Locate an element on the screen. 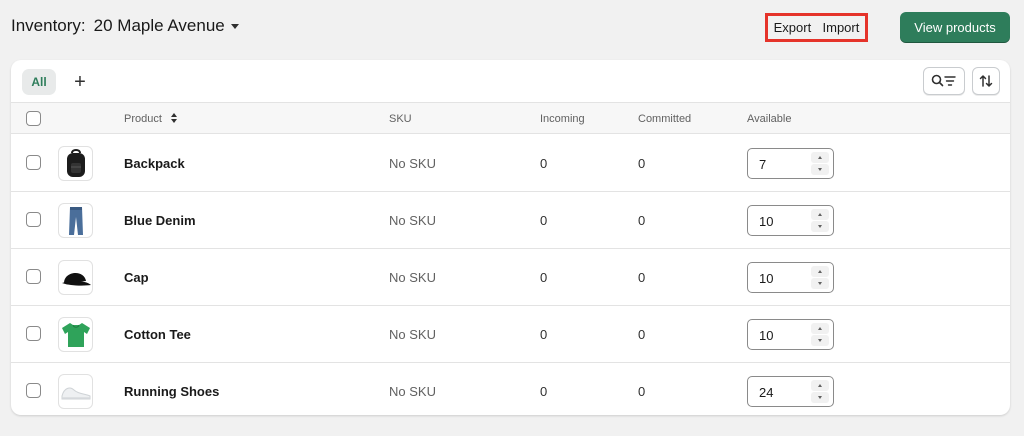 The height and width of the screenshot is (436, 1024). column-product: Product is located at coordinates (151, 119).